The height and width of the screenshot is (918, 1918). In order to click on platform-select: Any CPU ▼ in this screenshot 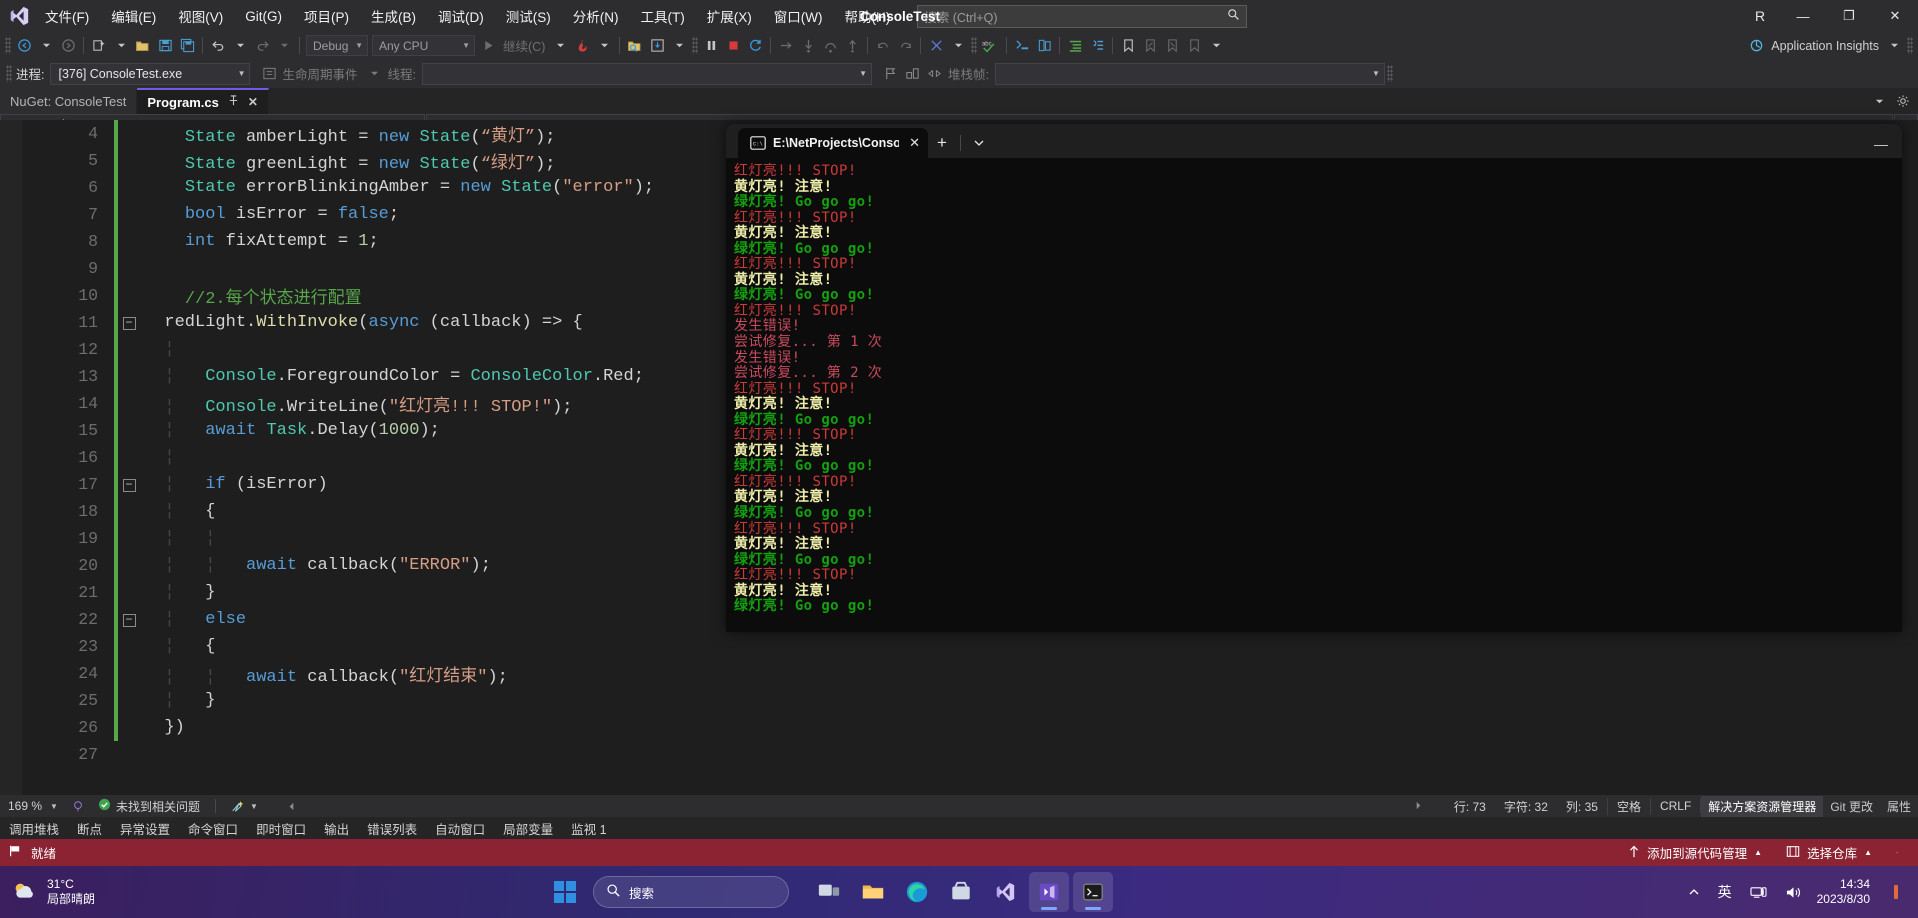, I will do `click(423, 45)`.